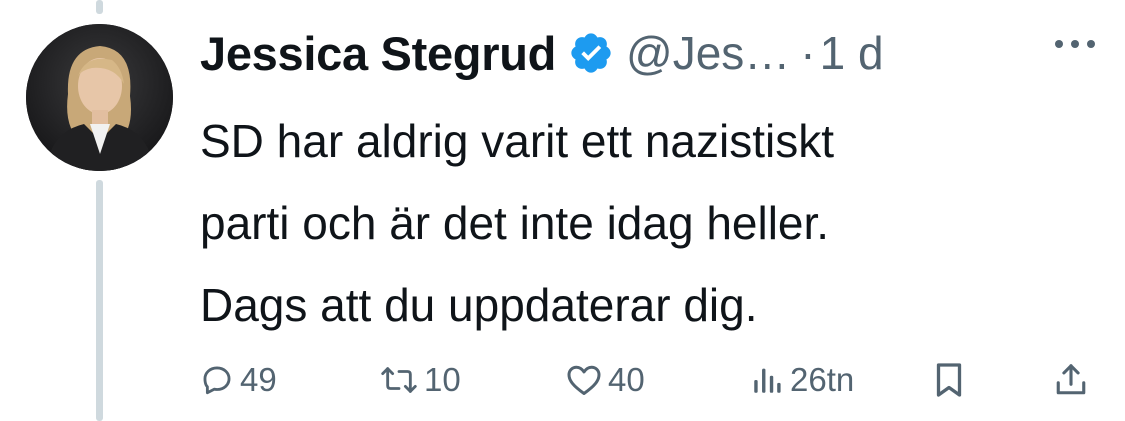 Image resolution: width=1125 pixels, height=421 pixels. I want to click on like-count: 40, so click(626, 379).